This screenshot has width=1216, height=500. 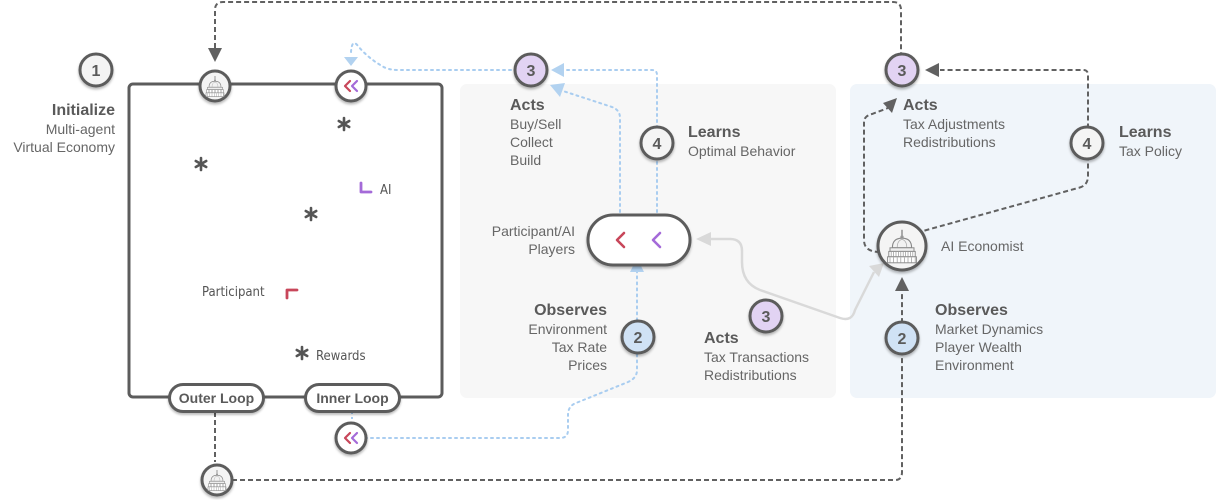 I want to click on inner-act-connector, so click(x=434, y=56).